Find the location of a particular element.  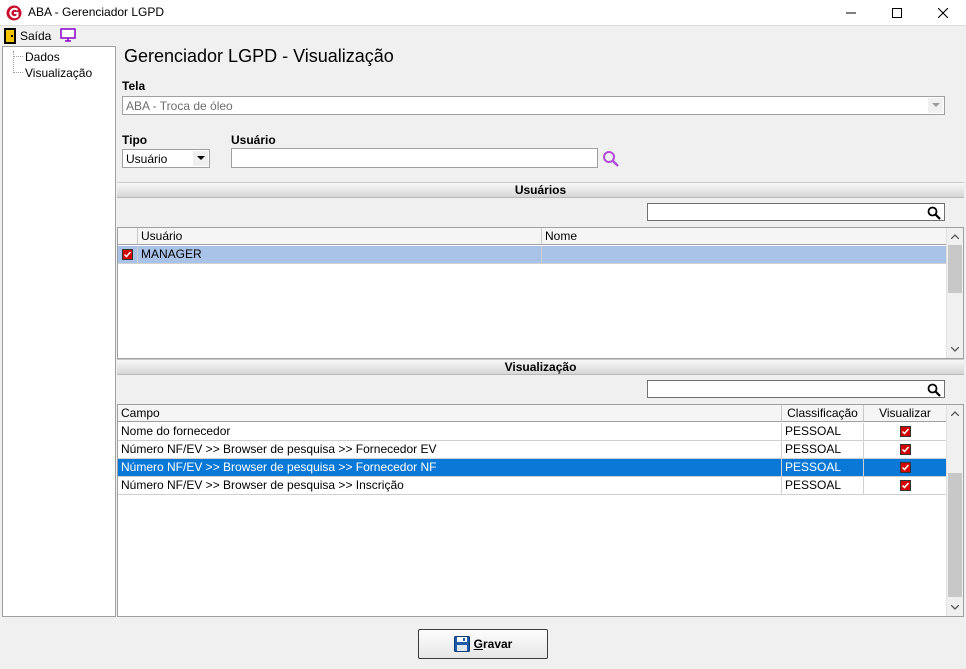

tela-select-value: ABA - Troca de óleo is located at coordinates (179, 106).